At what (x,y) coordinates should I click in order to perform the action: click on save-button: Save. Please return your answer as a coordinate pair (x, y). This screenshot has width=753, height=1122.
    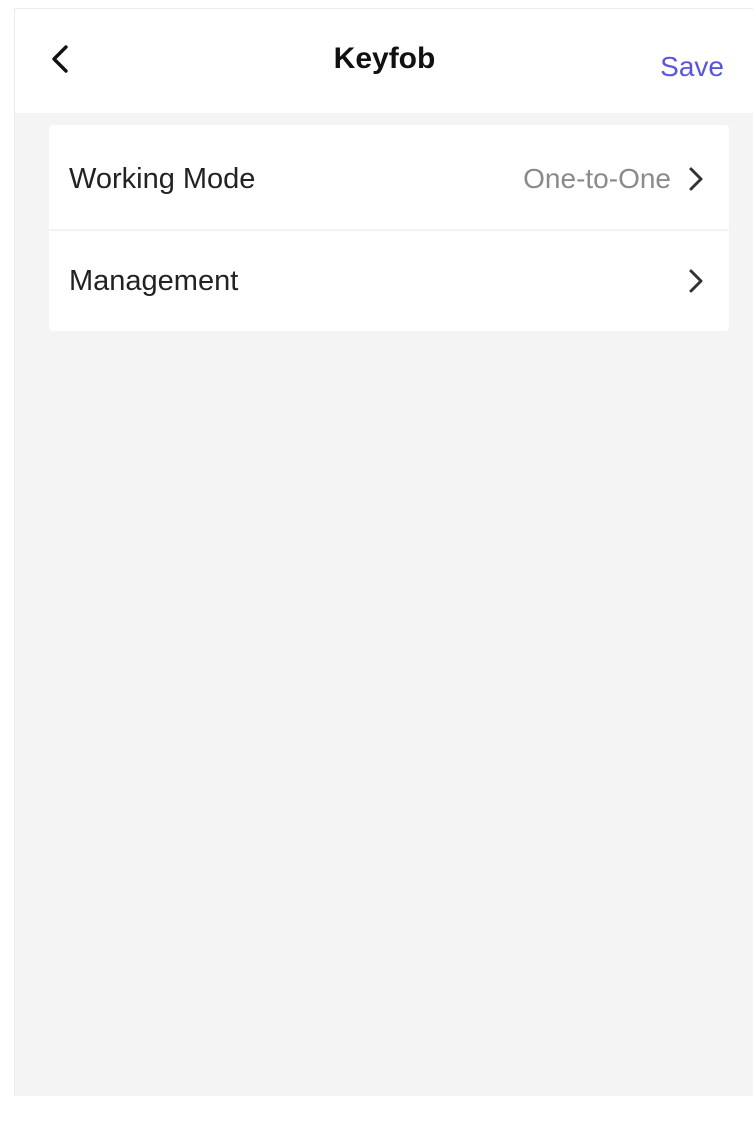
    Looking at the image, I should click on (692, 67).